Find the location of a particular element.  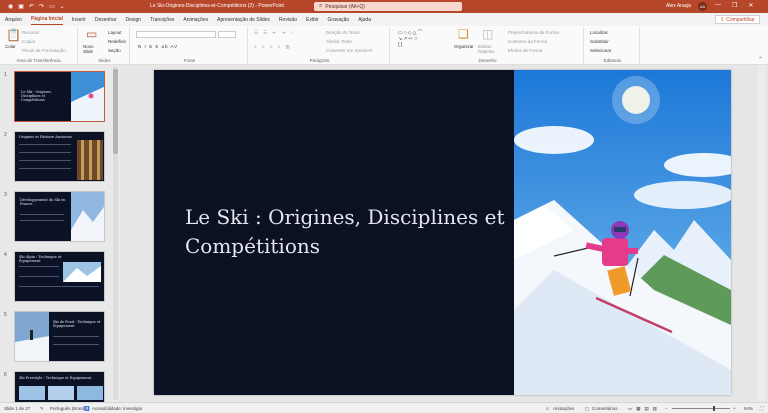

tab-design: Design is located at coordinates (134, 20).